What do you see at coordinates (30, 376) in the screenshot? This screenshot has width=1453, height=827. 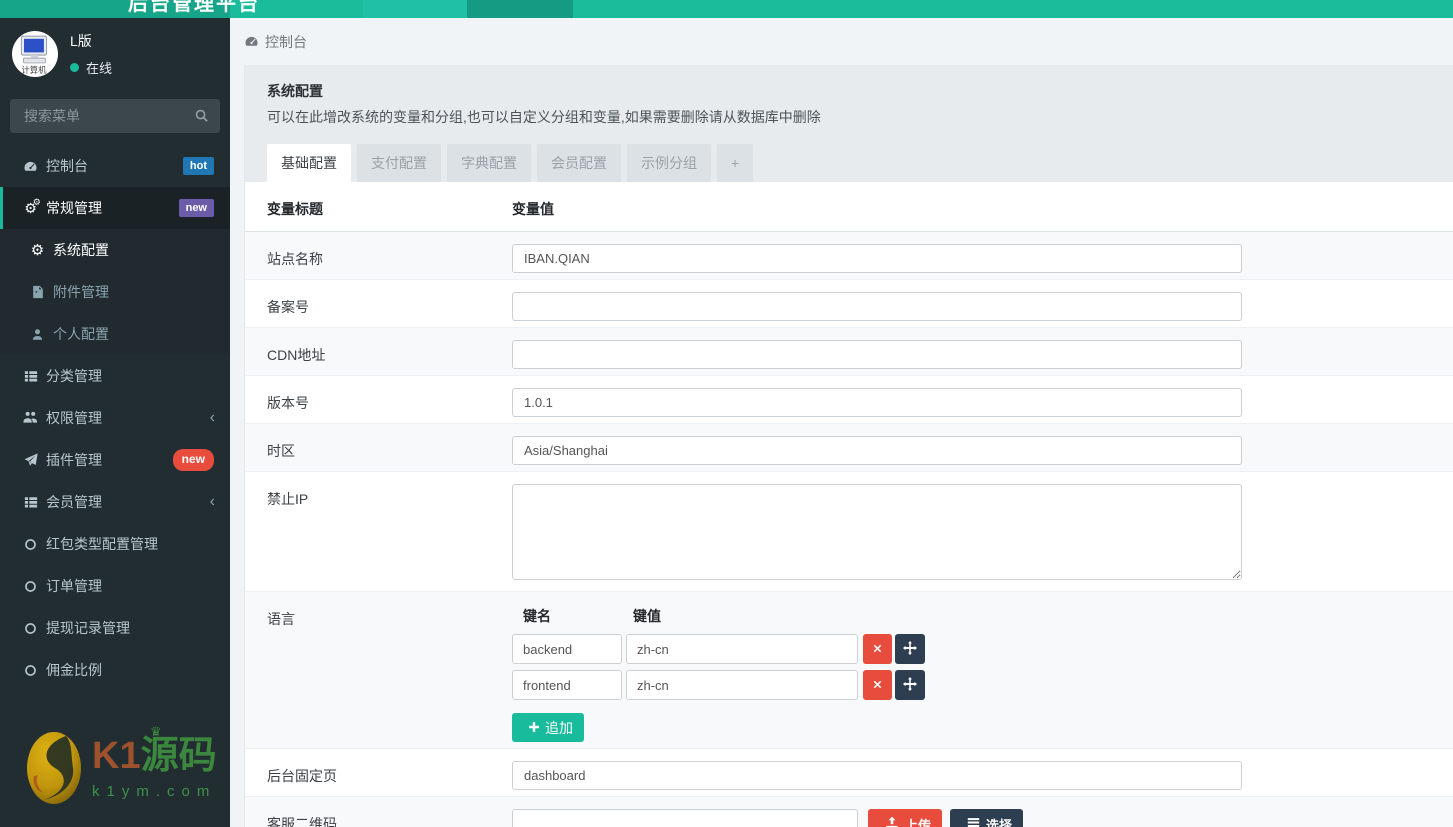 I see `list-icon` at bounding box center [30, 376].